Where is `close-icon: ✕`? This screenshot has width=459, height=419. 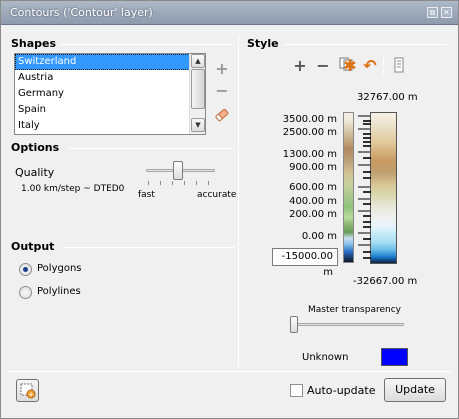
close-icon: ✕ is located at coordinates (446, 12).